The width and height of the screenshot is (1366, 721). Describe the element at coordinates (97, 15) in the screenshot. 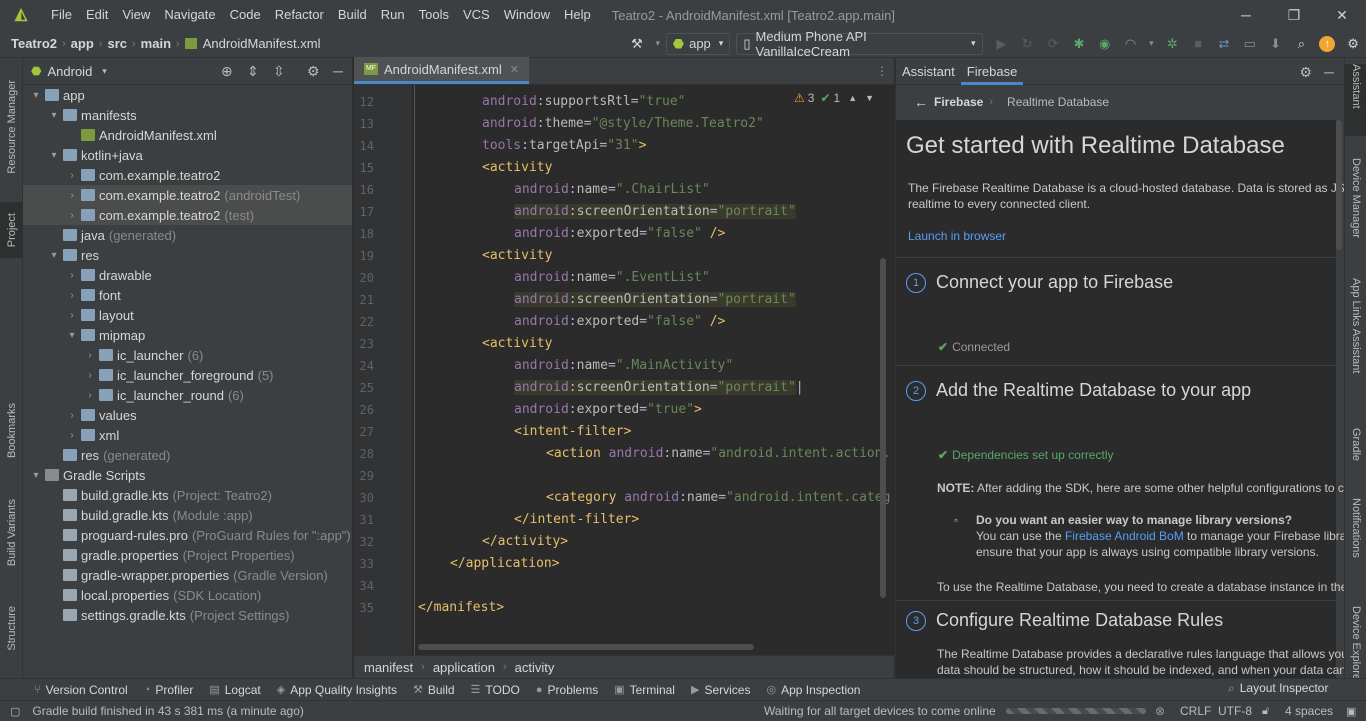

I see `menu-item: Edit` at that location.